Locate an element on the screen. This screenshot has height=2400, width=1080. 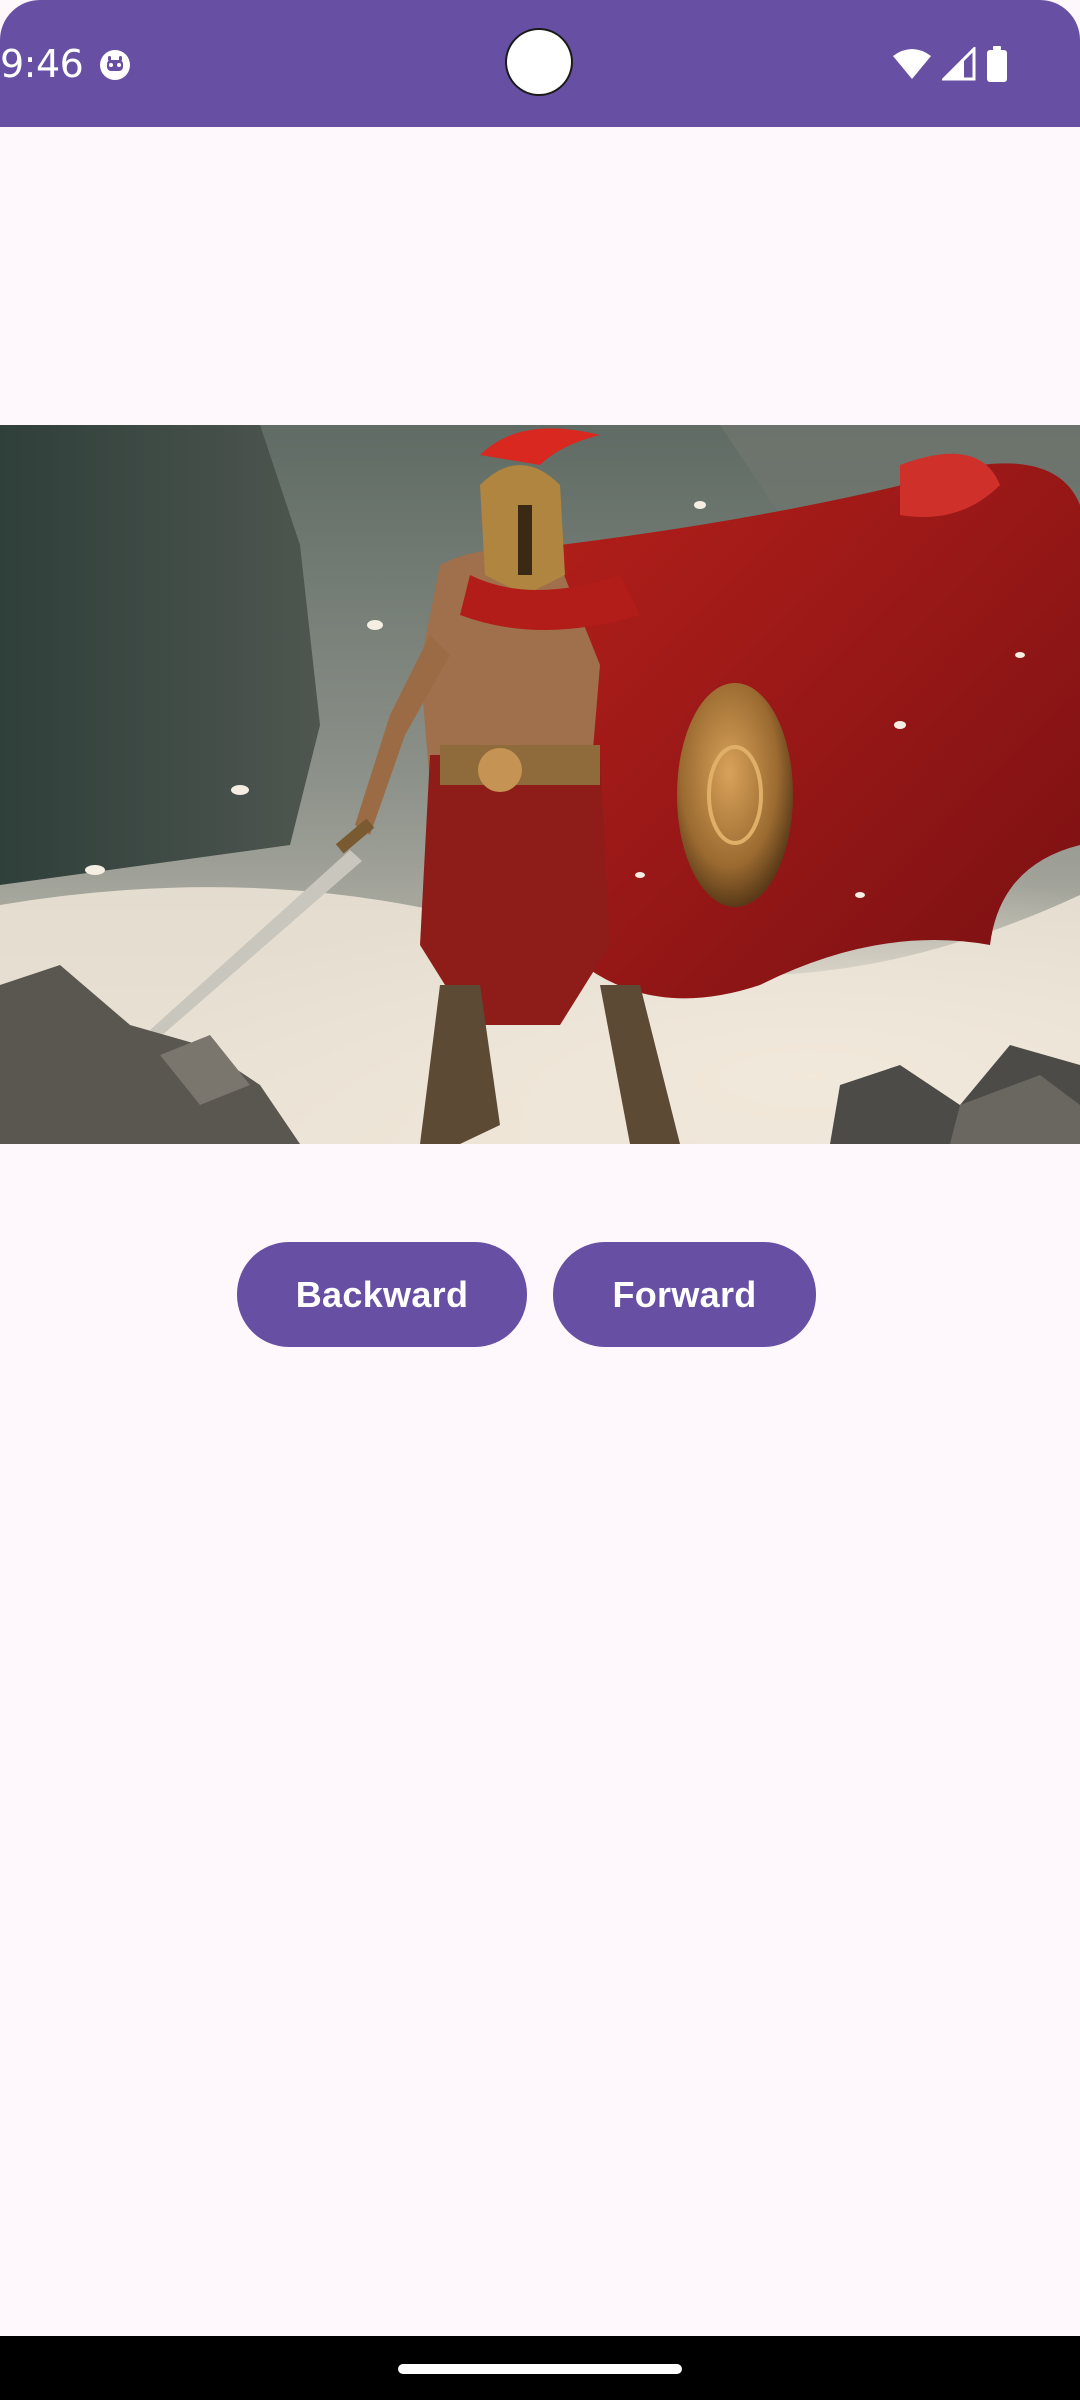
battery-icon is located at coordinates (997, 64).